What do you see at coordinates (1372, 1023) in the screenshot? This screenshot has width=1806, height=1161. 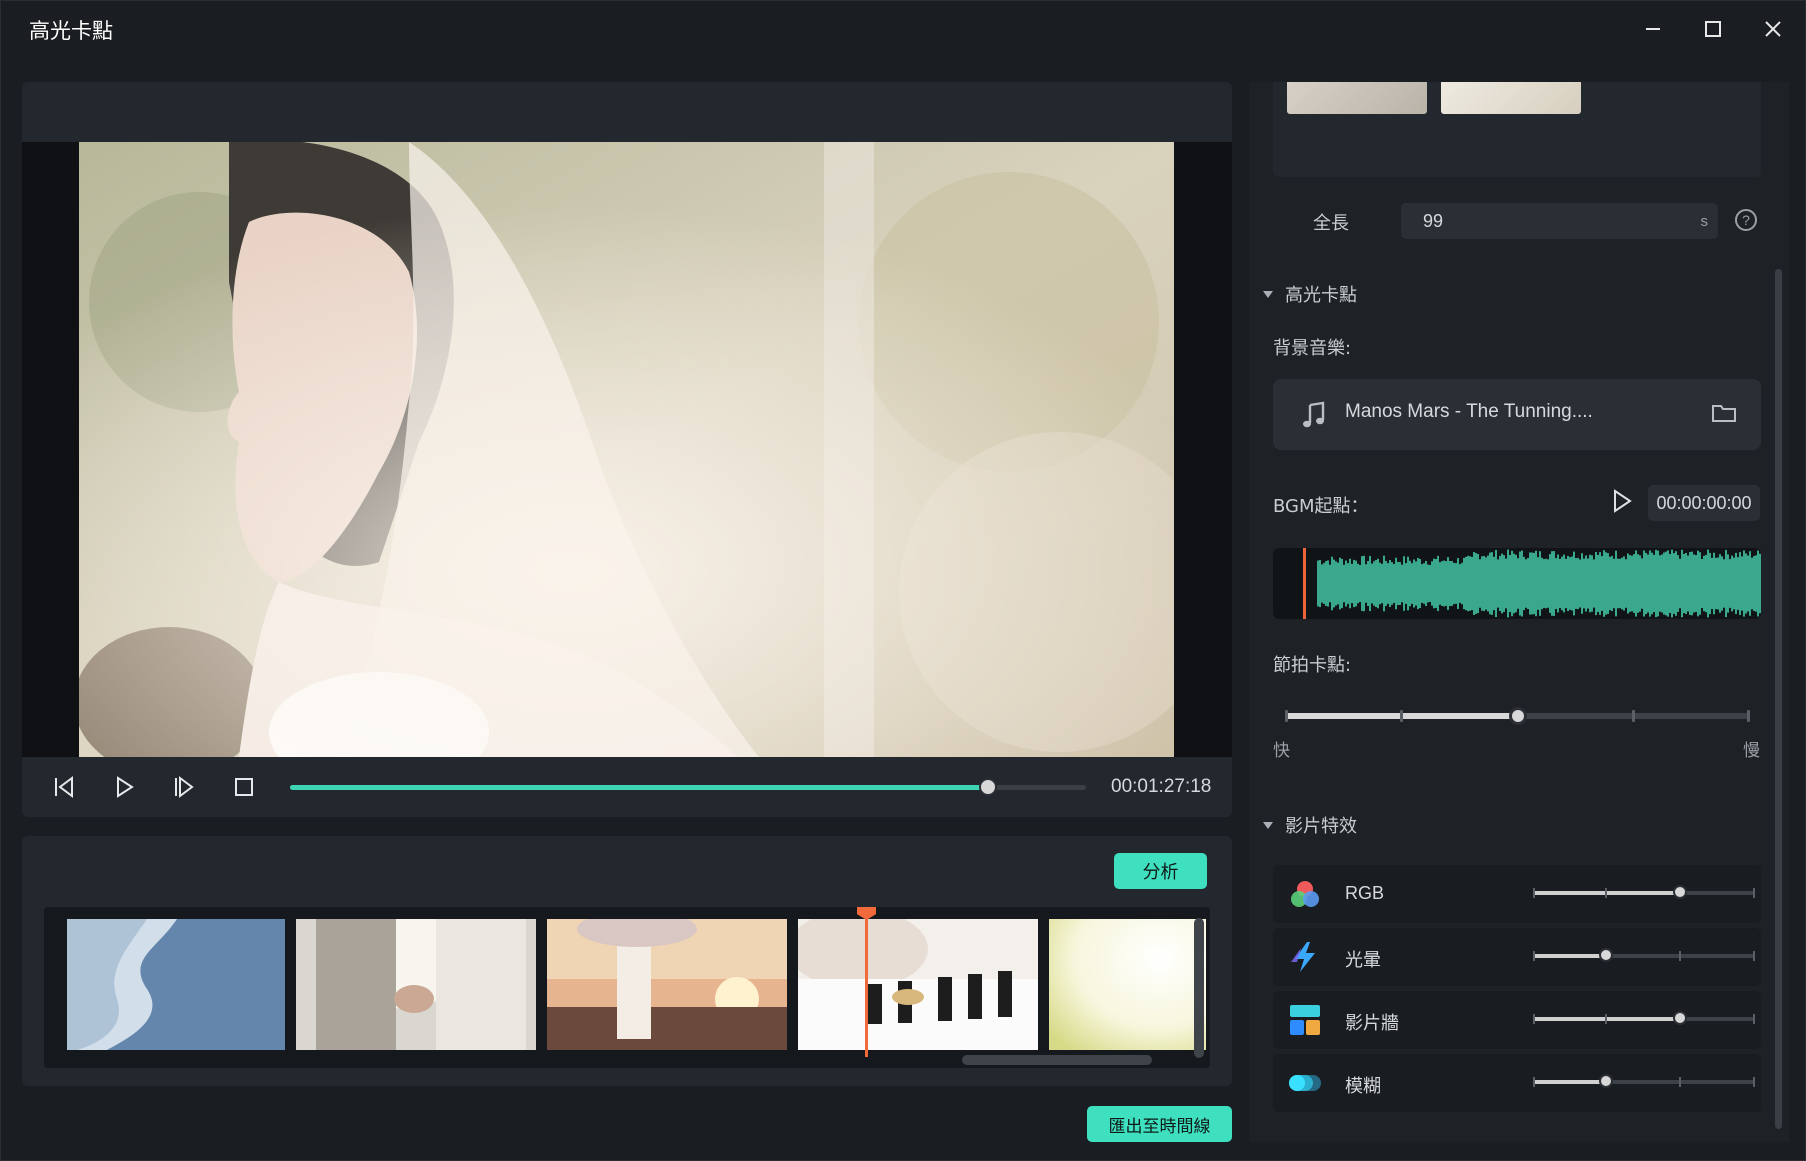 I see `effect-label: 影片牆` at bounding box center [1372, 1023].